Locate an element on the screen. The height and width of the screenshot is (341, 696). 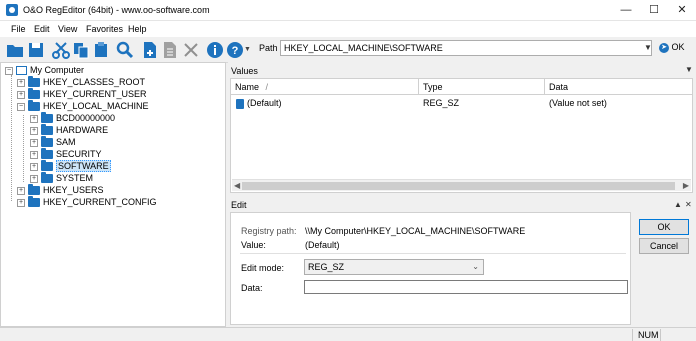
go-arrow-icon: ➤ is located at coordinates (664, 47).